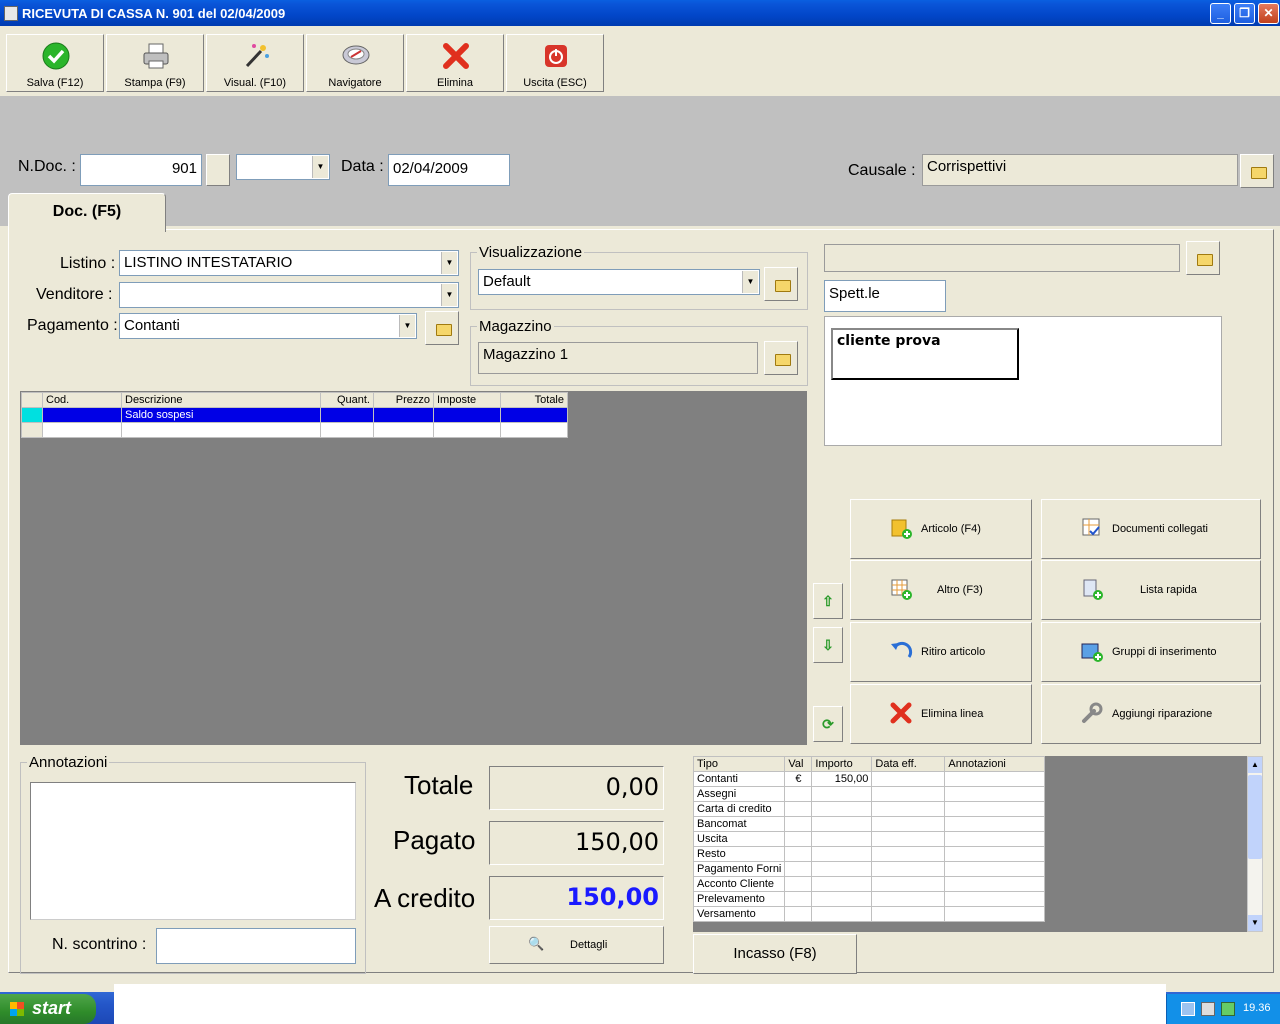 The height and width of the screenshot is (1024, 1280). Describe the element at coordinates (1208, 1009) in the screenshot. I see `tray-printer-icon` at that location.